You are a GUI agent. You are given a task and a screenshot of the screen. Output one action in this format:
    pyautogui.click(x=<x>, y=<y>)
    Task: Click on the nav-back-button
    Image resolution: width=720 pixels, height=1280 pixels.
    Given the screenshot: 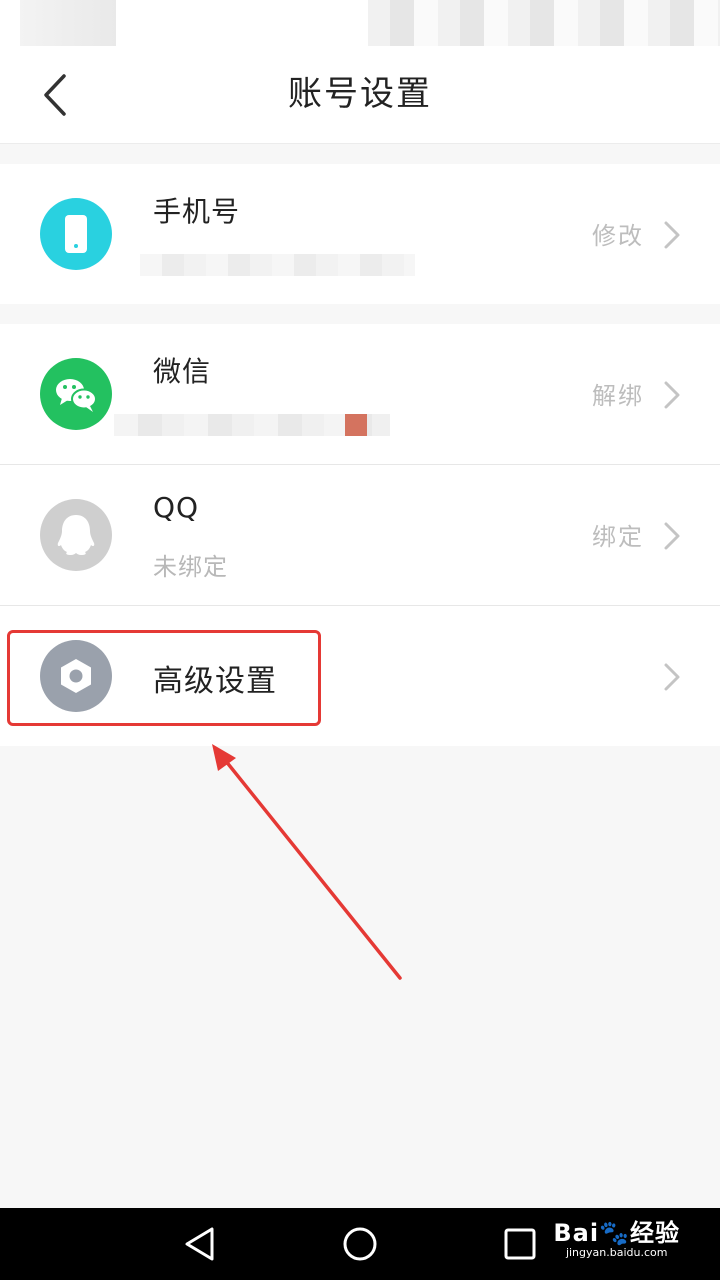 What is the action you would take?
    pyautogui.click(x=200, y=1244)
    